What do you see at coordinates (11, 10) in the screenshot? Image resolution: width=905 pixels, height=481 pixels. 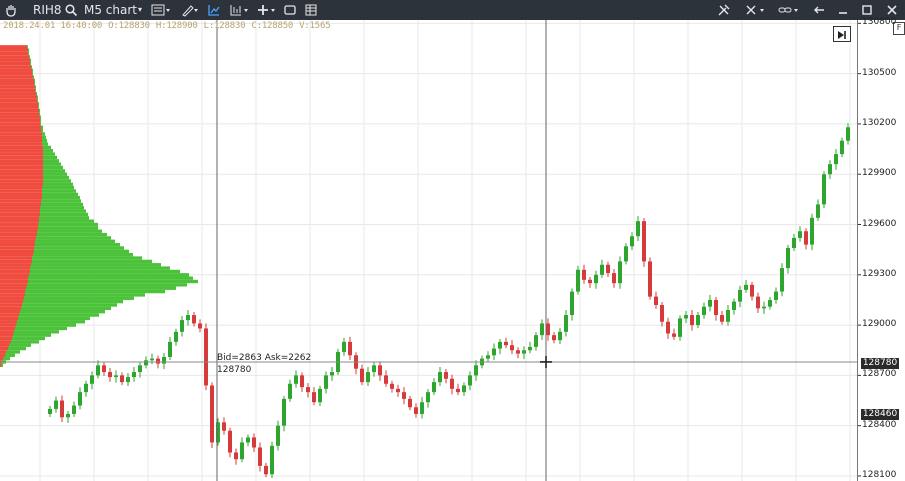 I see `hand-icon` at bounding box center [11, 10].